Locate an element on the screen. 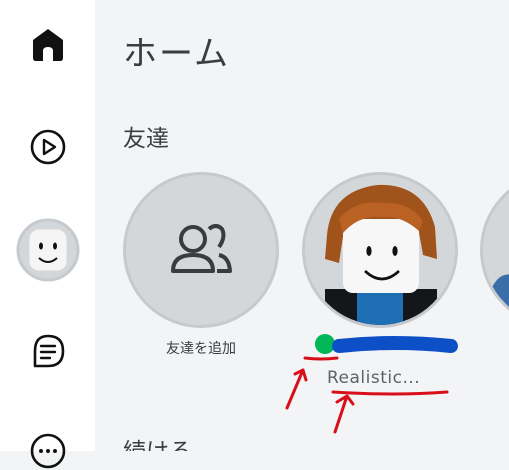 This screenshot has width=509, height=470. add-friend-button is located at coordinates (201, 250).